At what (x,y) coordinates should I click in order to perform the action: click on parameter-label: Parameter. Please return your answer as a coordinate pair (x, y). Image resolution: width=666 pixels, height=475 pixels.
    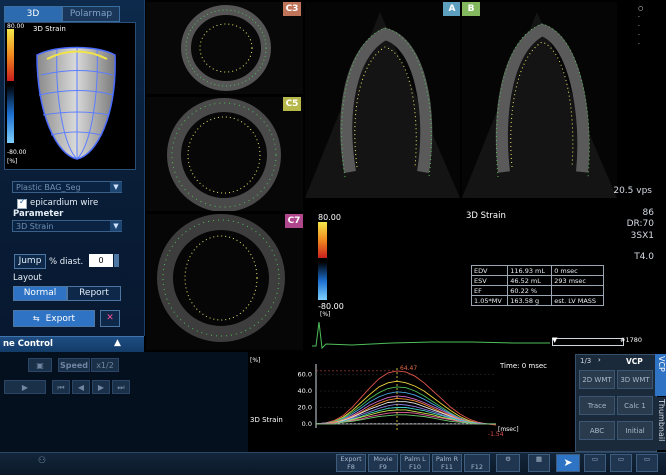
    Looking at the image, I should click on (38, 214).